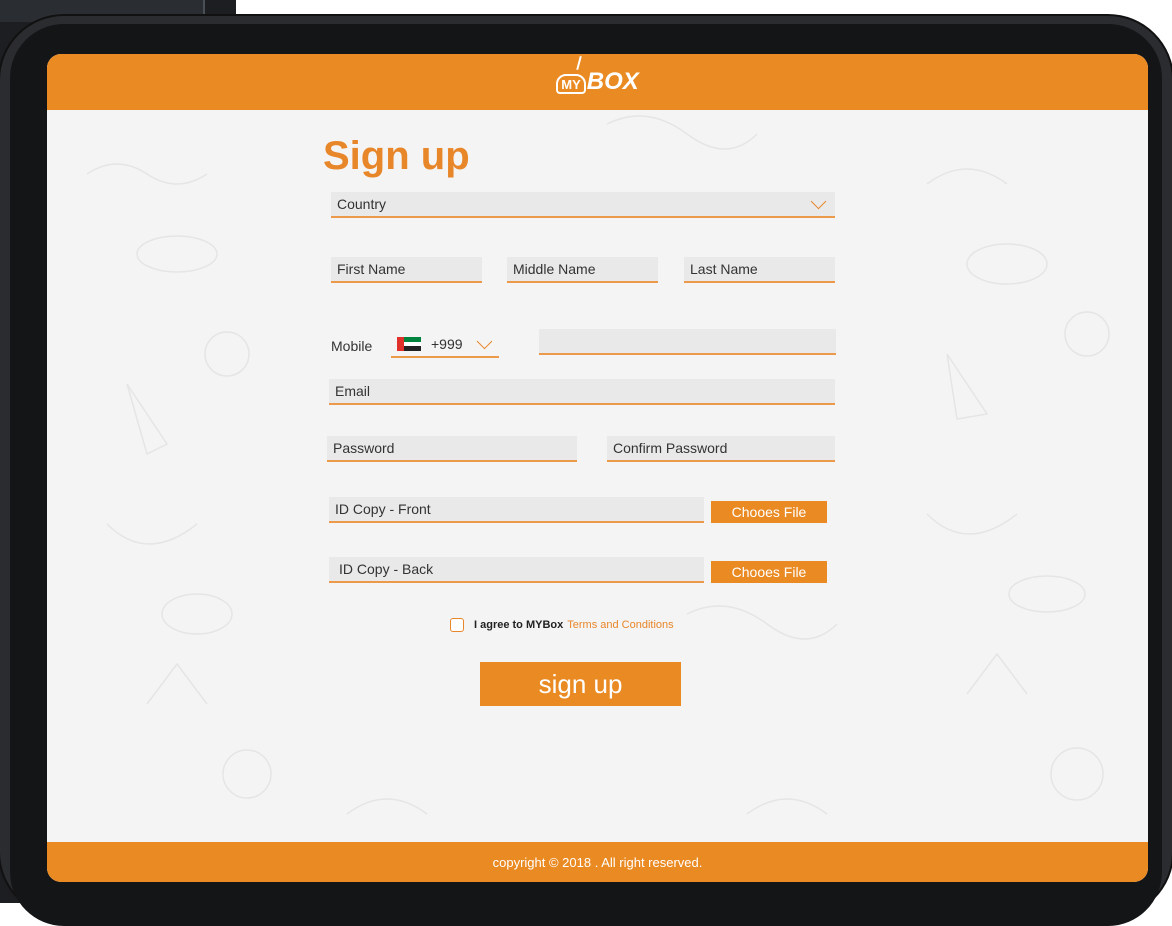  What do you see at coordinates (383, 509) in the screenshot?
I see `id-front-placeholder: ID Copy - Front` at bounding box center [383, 509].